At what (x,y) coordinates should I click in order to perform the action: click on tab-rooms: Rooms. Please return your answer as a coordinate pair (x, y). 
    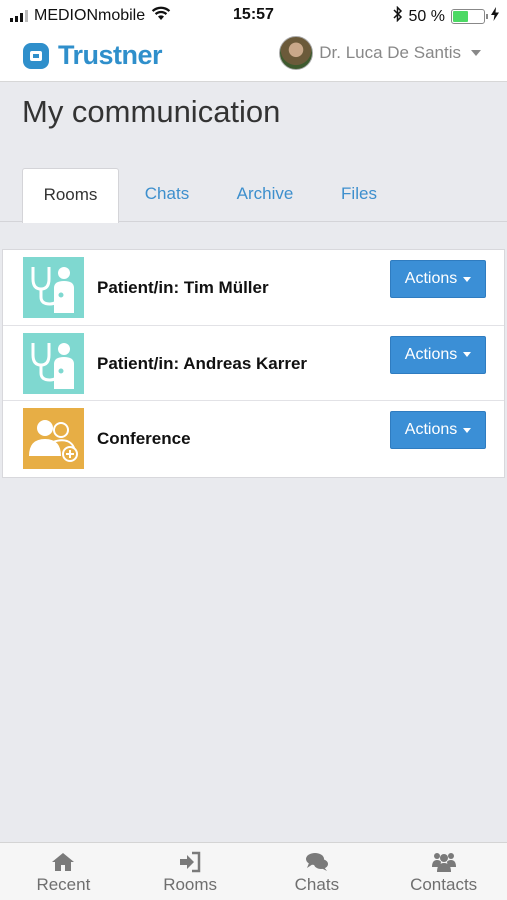
    Looking at the image, I should click on (70, 195).